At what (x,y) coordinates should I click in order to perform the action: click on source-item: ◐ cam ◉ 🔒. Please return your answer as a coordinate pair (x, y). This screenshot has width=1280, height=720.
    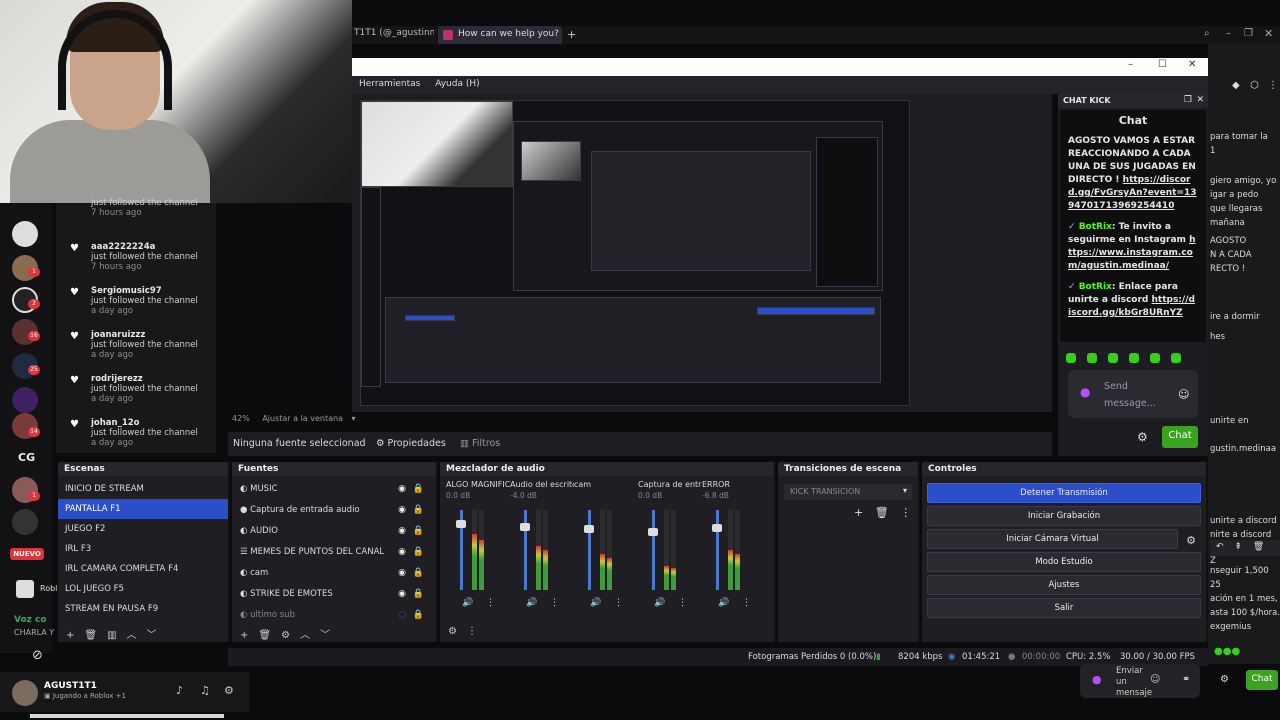
    Looking at the image, I should click on (334, 573).